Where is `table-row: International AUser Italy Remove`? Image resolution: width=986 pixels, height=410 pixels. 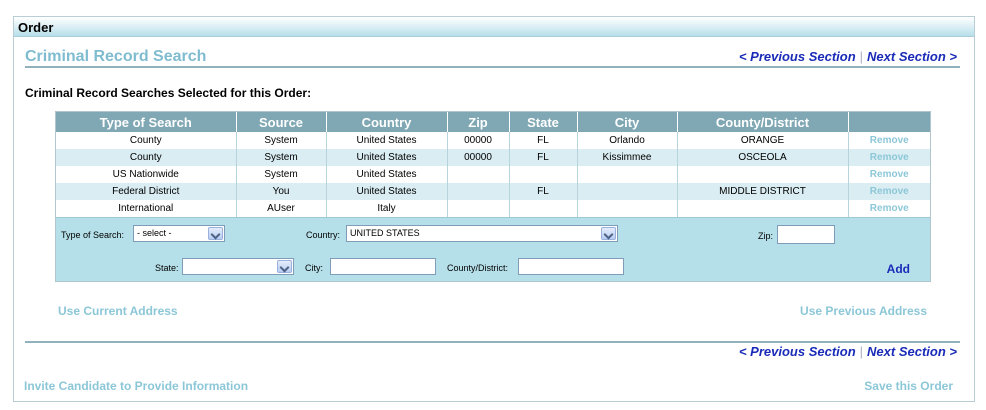 table-row: International AUser Italy Remove is located at coordinates (493, 208).